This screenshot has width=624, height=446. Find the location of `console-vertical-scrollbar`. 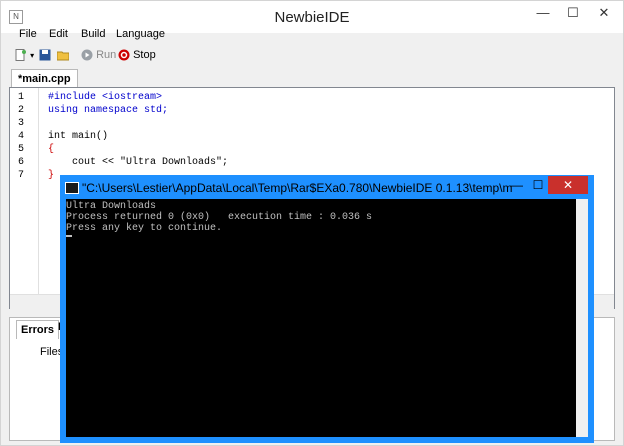

console-vertical-scrollbar is located at coordinates (582, 318).